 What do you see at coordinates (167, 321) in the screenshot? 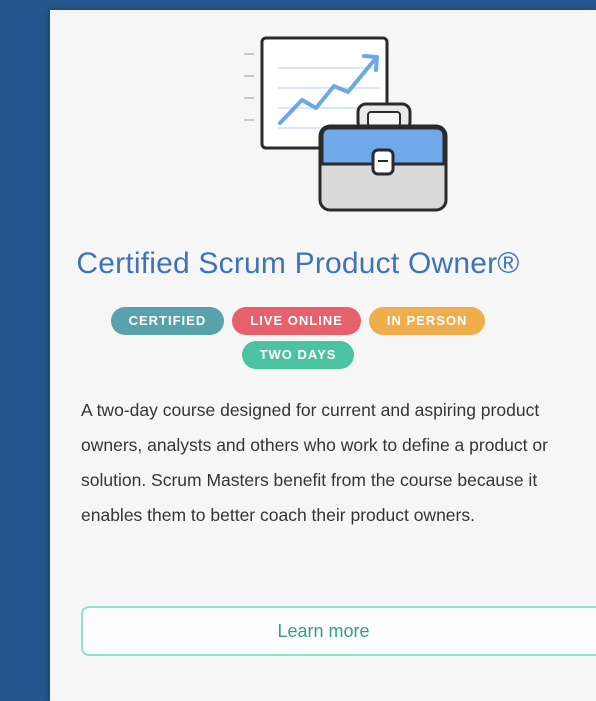
I see `badge-certified: CERTIFIED` at bounding box center [167, 321].